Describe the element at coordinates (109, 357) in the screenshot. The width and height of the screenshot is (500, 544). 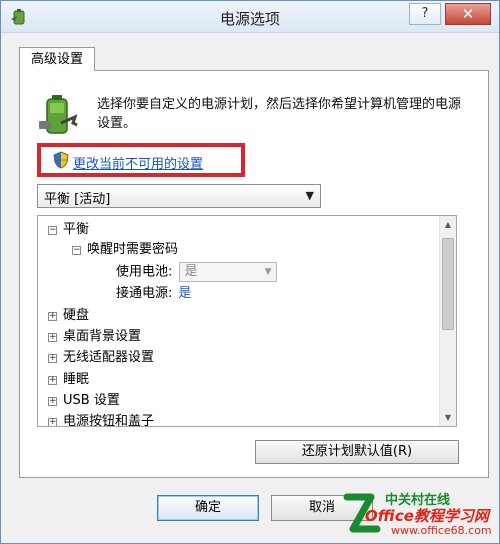
I see `tree-item-label: 无线适配器设置` at that location.